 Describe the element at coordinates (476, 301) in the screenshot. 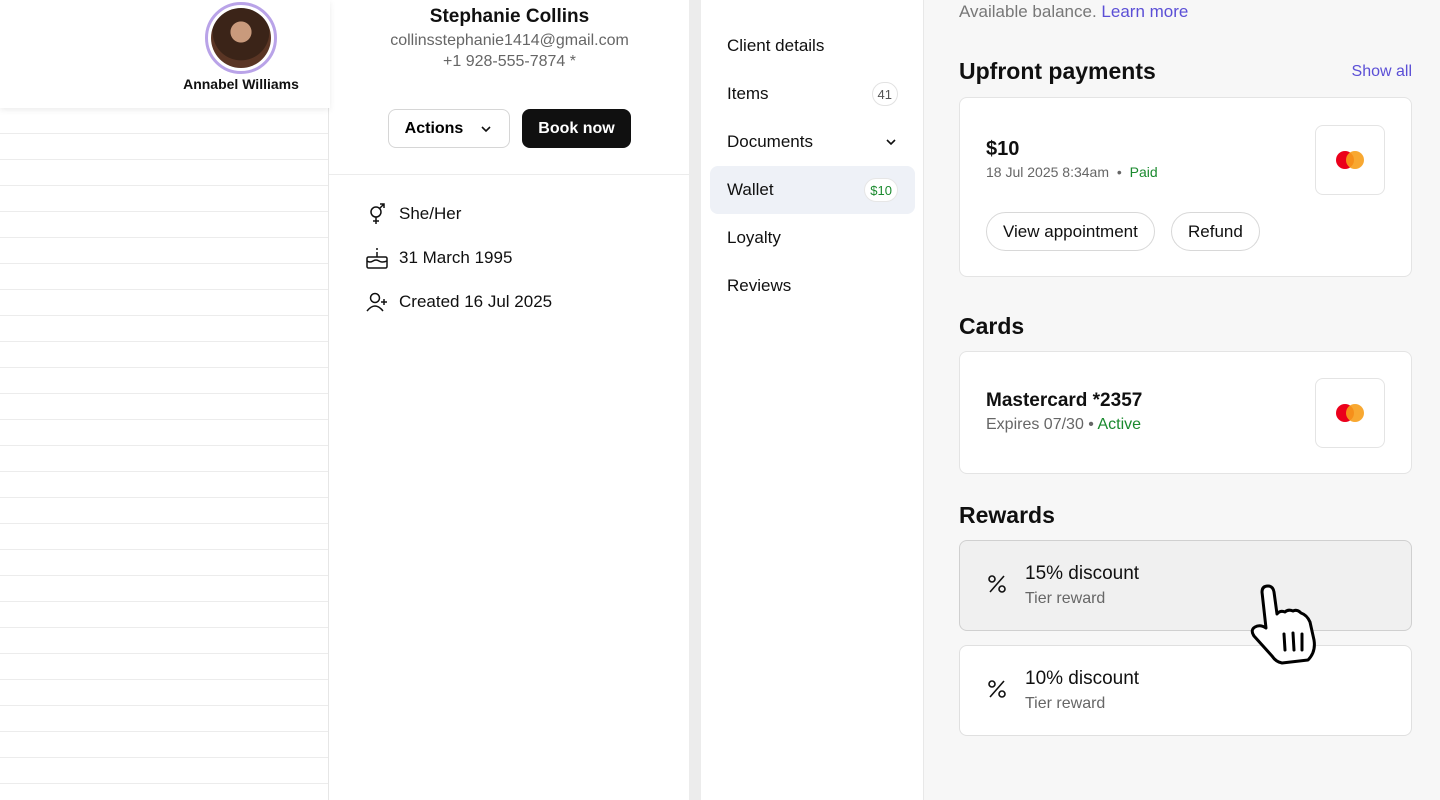

I see `created-text: Created 16 Jul 2025` at that location.